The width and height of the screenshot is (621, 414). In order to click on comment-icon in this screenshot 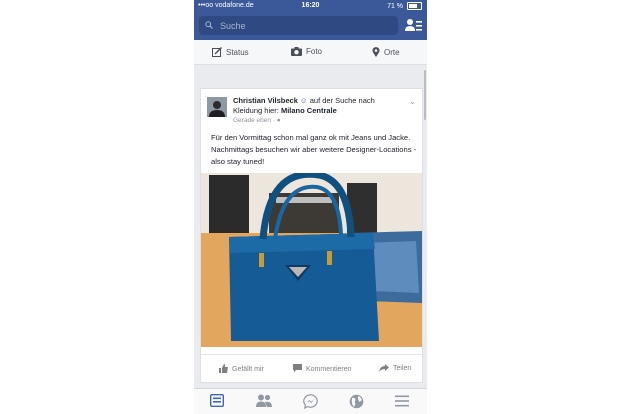, I will do `click(297, 368)`.